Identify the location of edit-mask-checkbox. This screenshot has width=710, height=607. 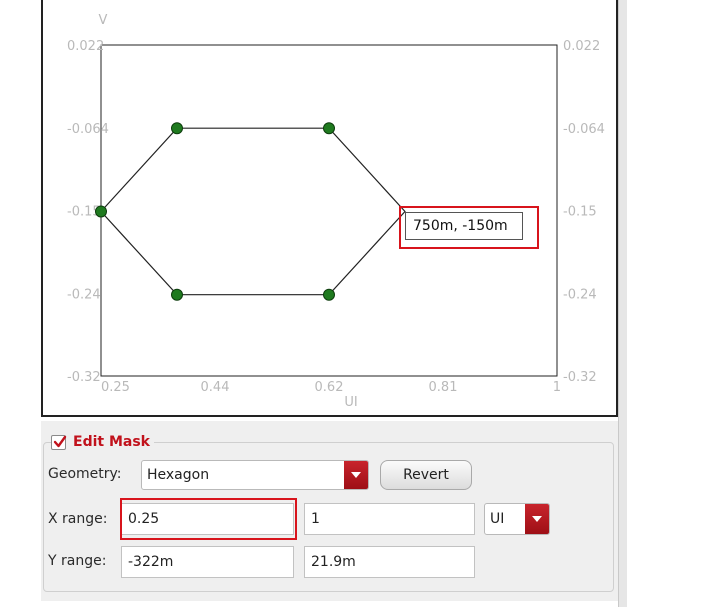
(59, 442).